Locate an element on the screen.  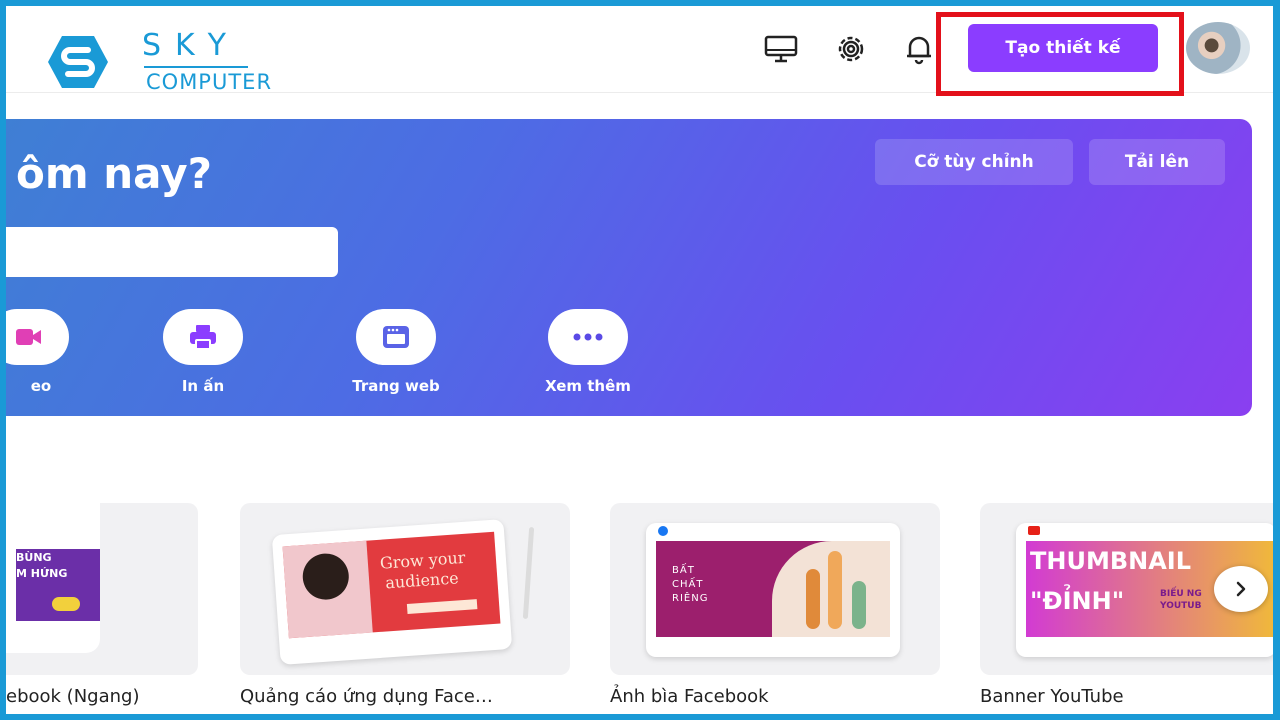
chevron-right-icon is located at coordinates (1241, 589).